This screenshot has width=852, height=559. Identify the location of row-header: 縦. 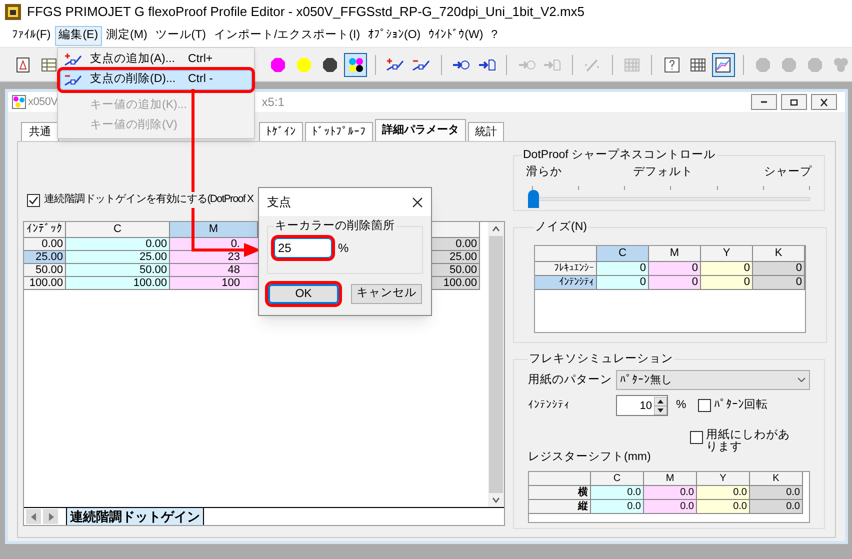
(560, 507).